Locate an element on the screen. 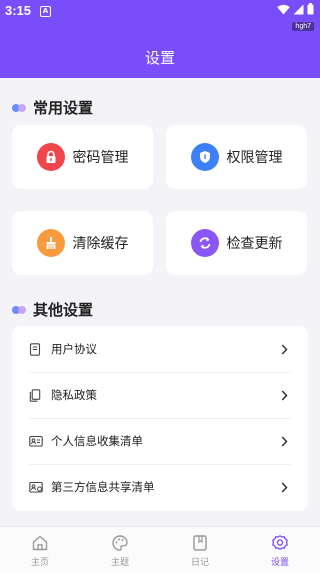  document-icon is located at coordinates (36, 349).